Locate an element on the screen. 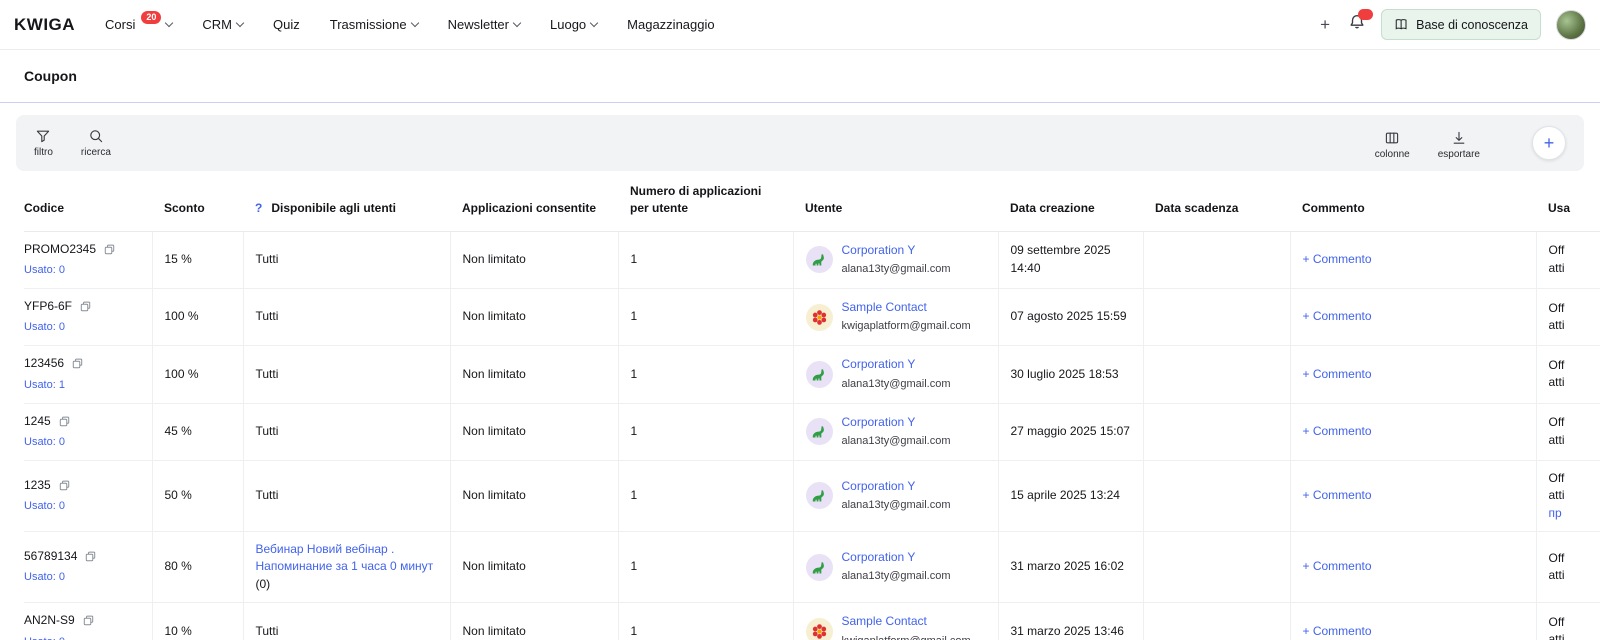 This screenshot has height=640, width=1600. header-disponibile: ? Disponibile agli utenti is located at coordinates (346, 201).